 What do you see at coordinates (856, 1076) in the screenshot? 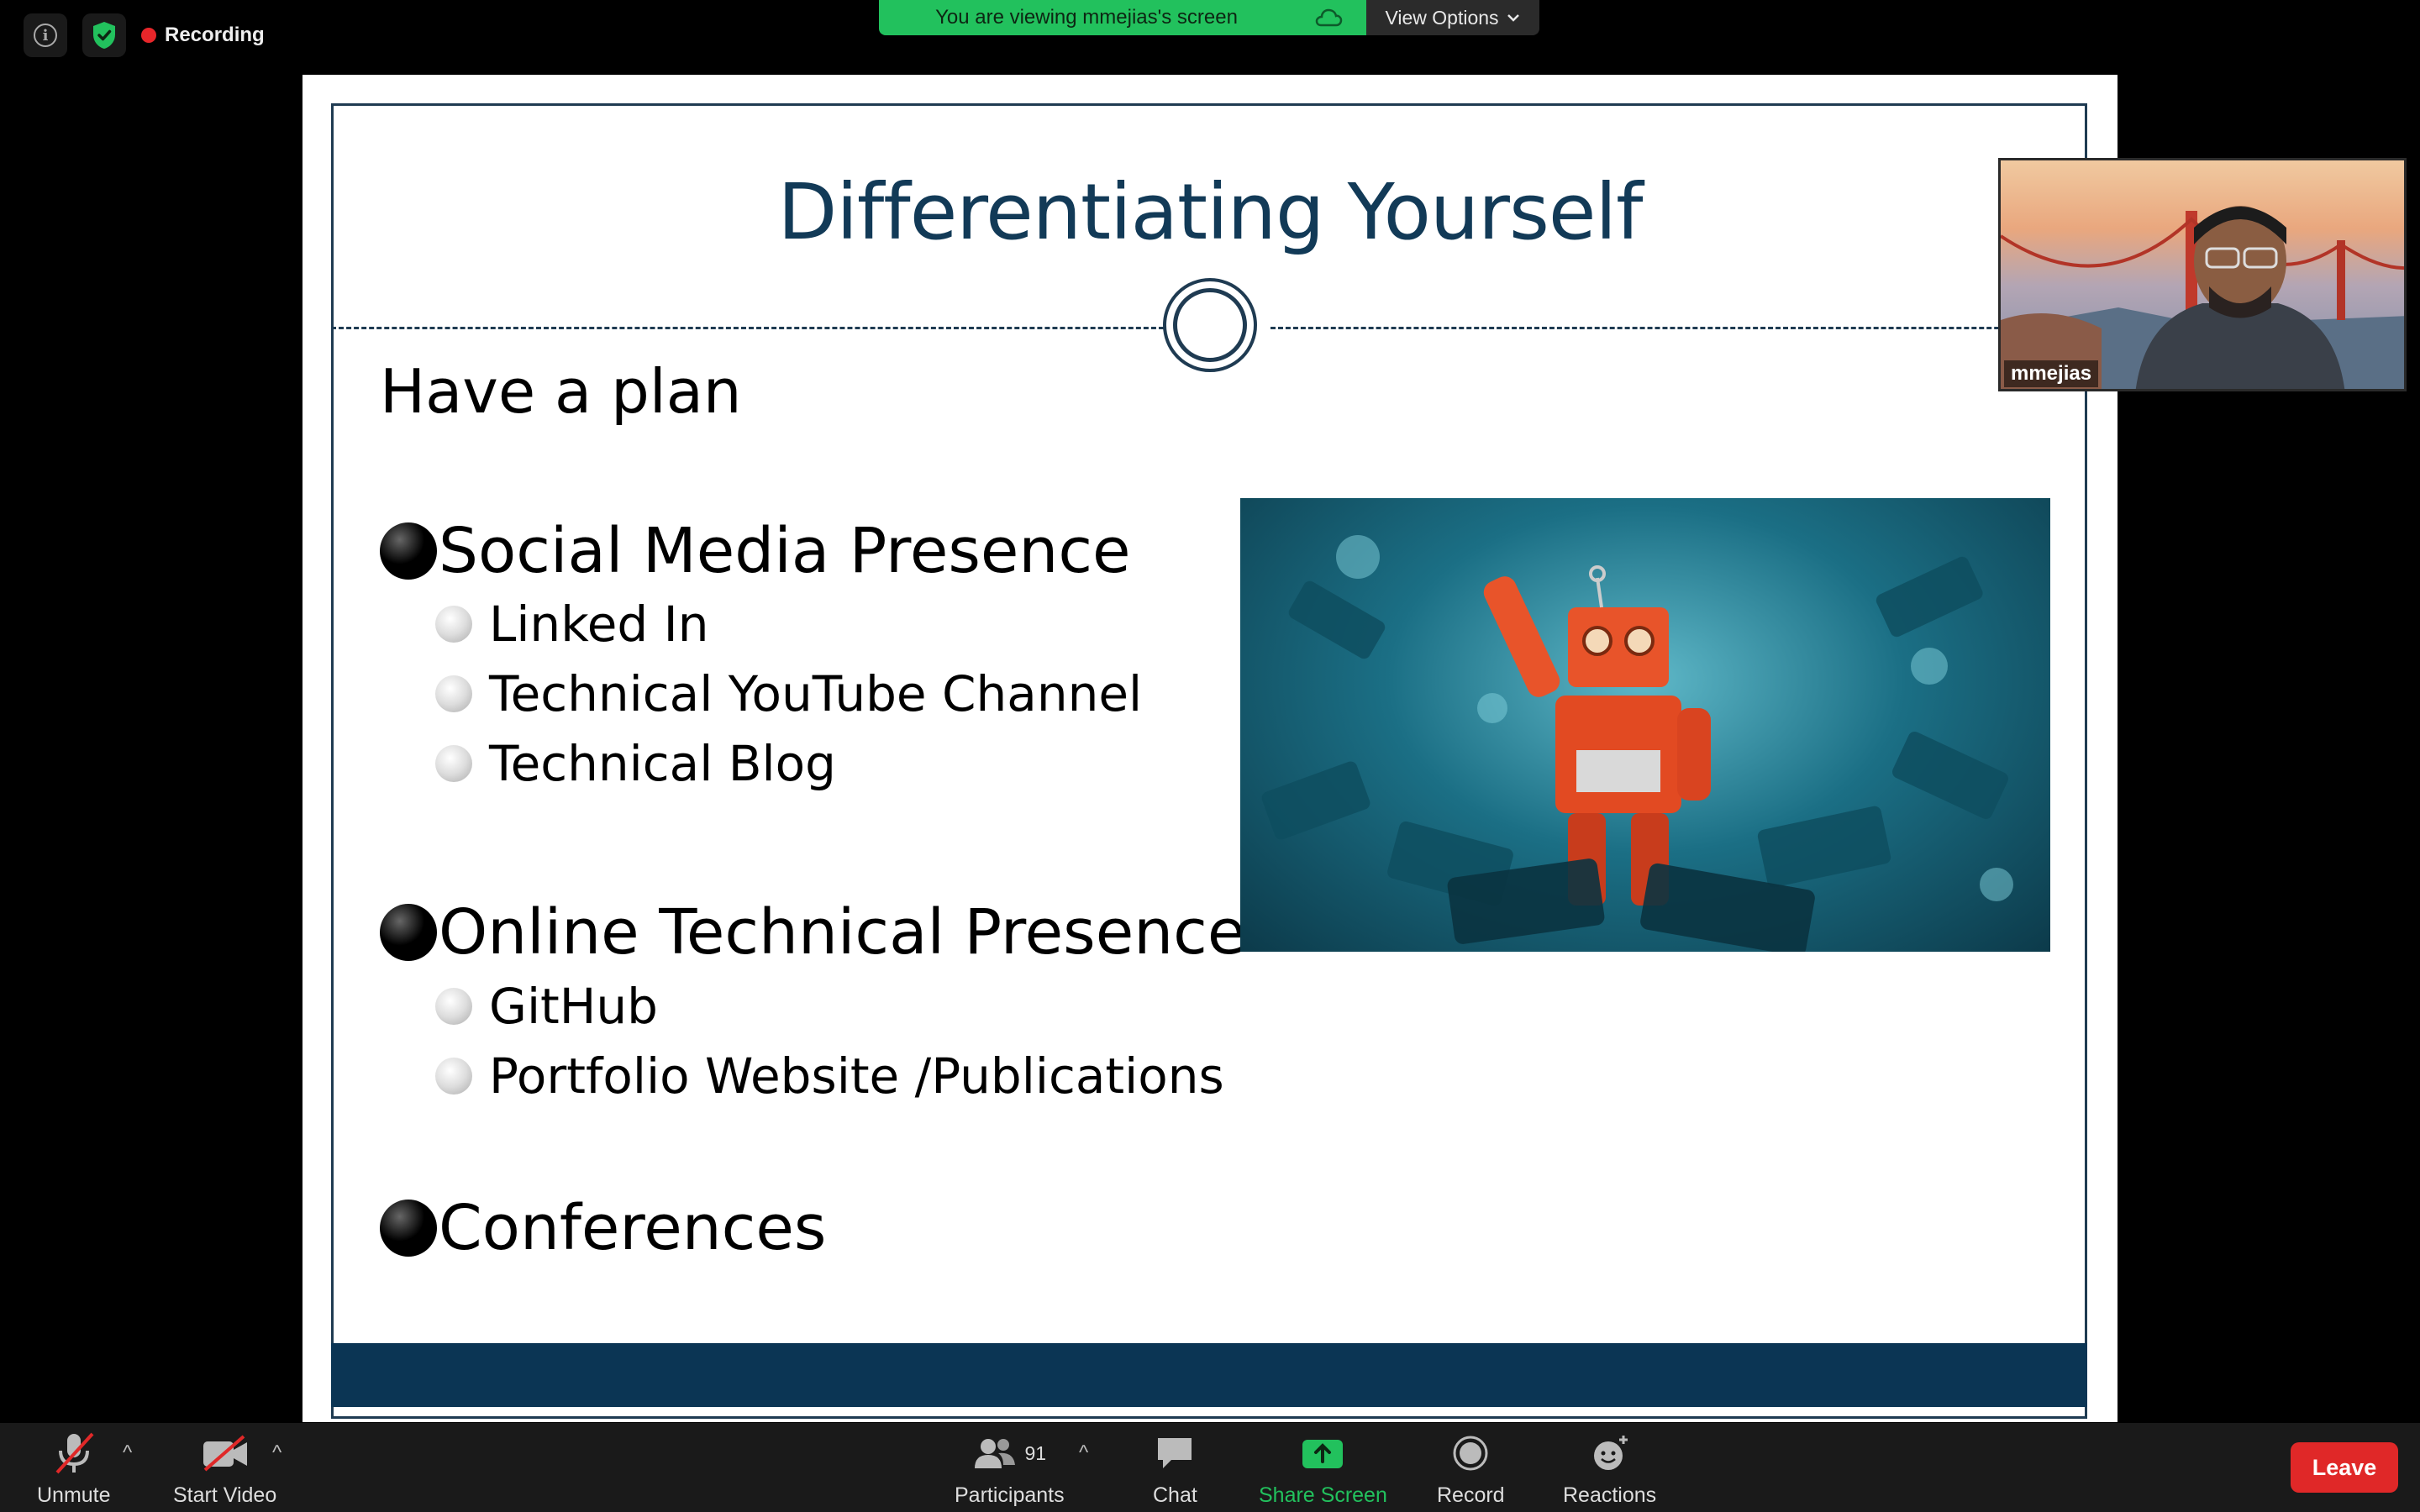
I see `bullet-text: Portfolio Website /Publications` at bounding box center [856, 1076].